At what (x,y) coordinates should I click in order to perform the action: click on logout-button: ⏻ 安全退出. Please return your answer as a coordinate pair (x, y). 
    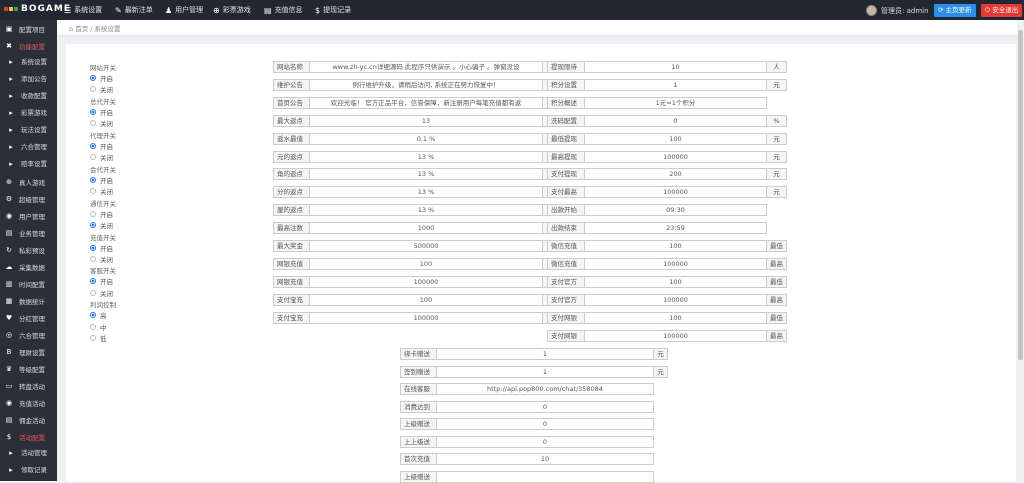
    Looking at the image, I should click on (1002, 10).